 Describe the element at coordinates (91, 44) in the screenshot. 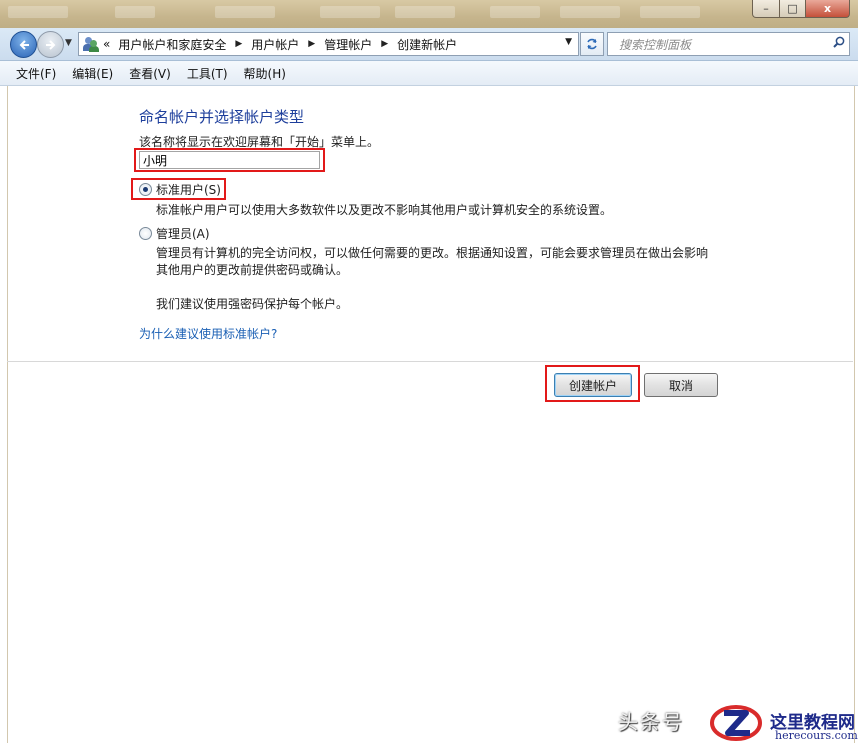

I see `users-icon` at that location.